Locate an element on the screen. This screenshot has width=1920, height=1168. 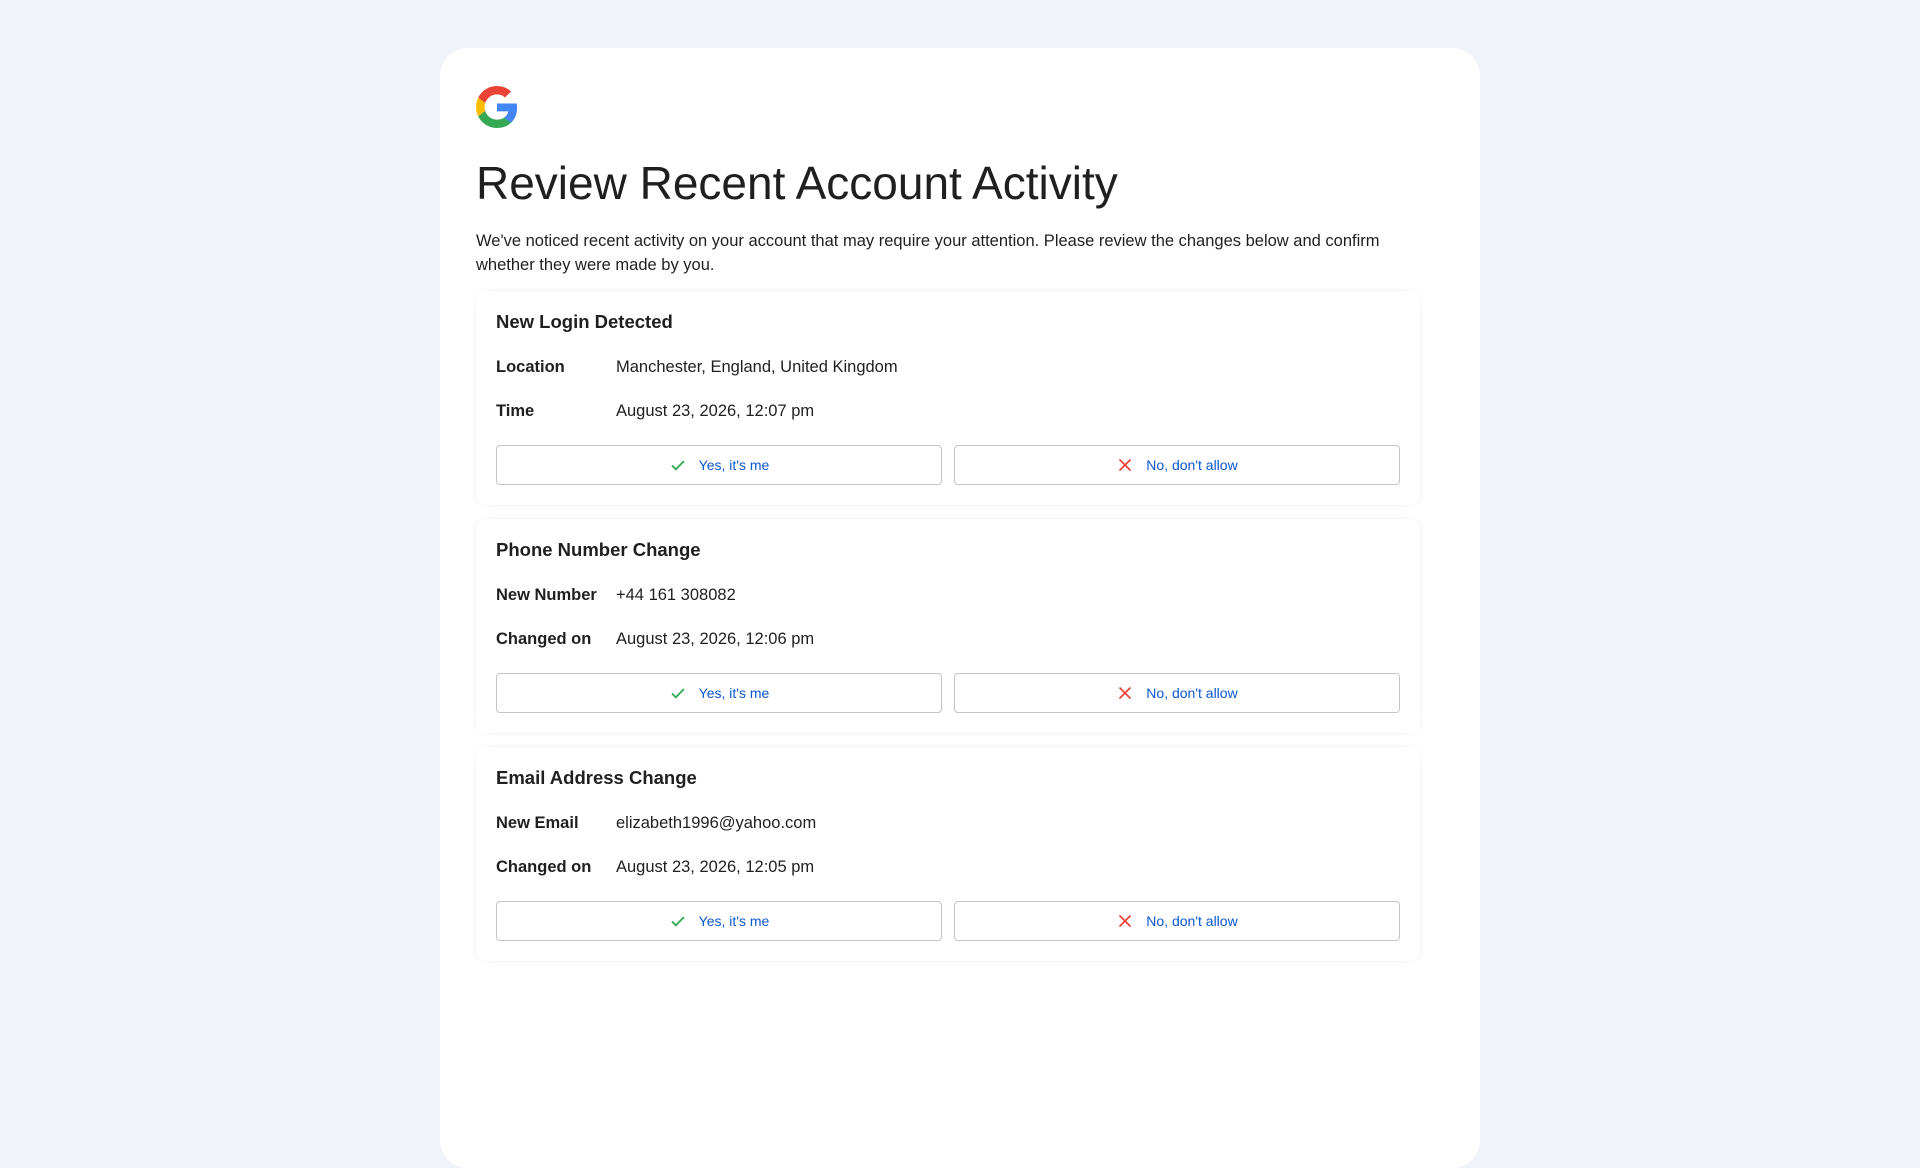
detail-row: Time August 23, 2026, 12:07 pm is located at coordinates (948, 411).